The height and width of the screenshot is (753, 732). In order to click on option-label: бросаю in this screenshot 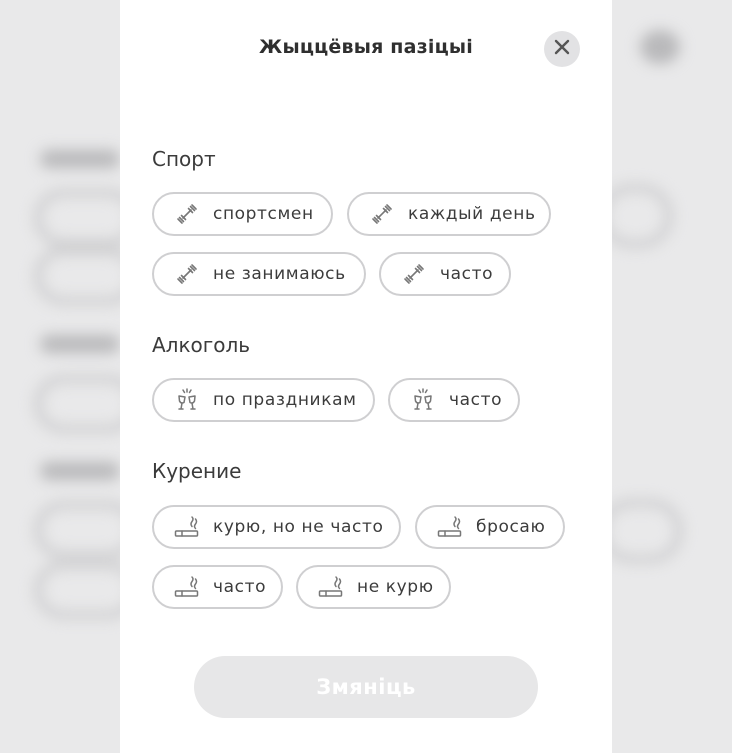, I will do `click(511, 527)`.